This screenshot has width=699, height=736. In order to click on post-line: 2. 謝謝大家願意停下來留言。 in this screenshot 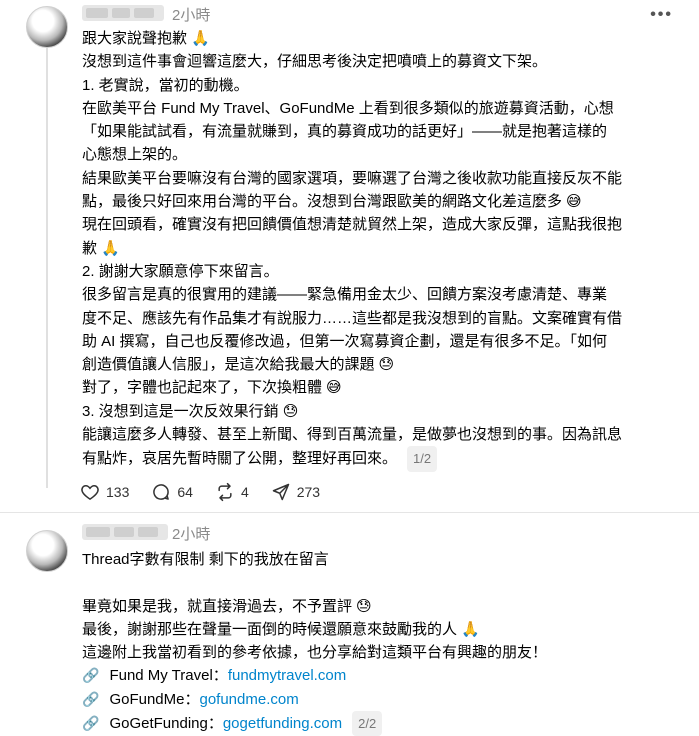, I will do `click(180, 271)`.